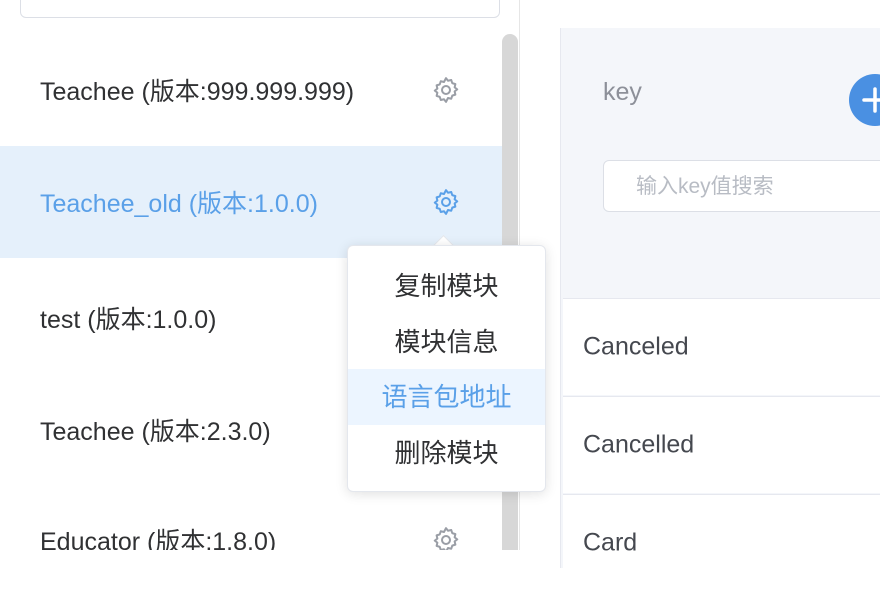  I want to click on module-label: Teachee (版本:999.999.999), so click(197, 92).